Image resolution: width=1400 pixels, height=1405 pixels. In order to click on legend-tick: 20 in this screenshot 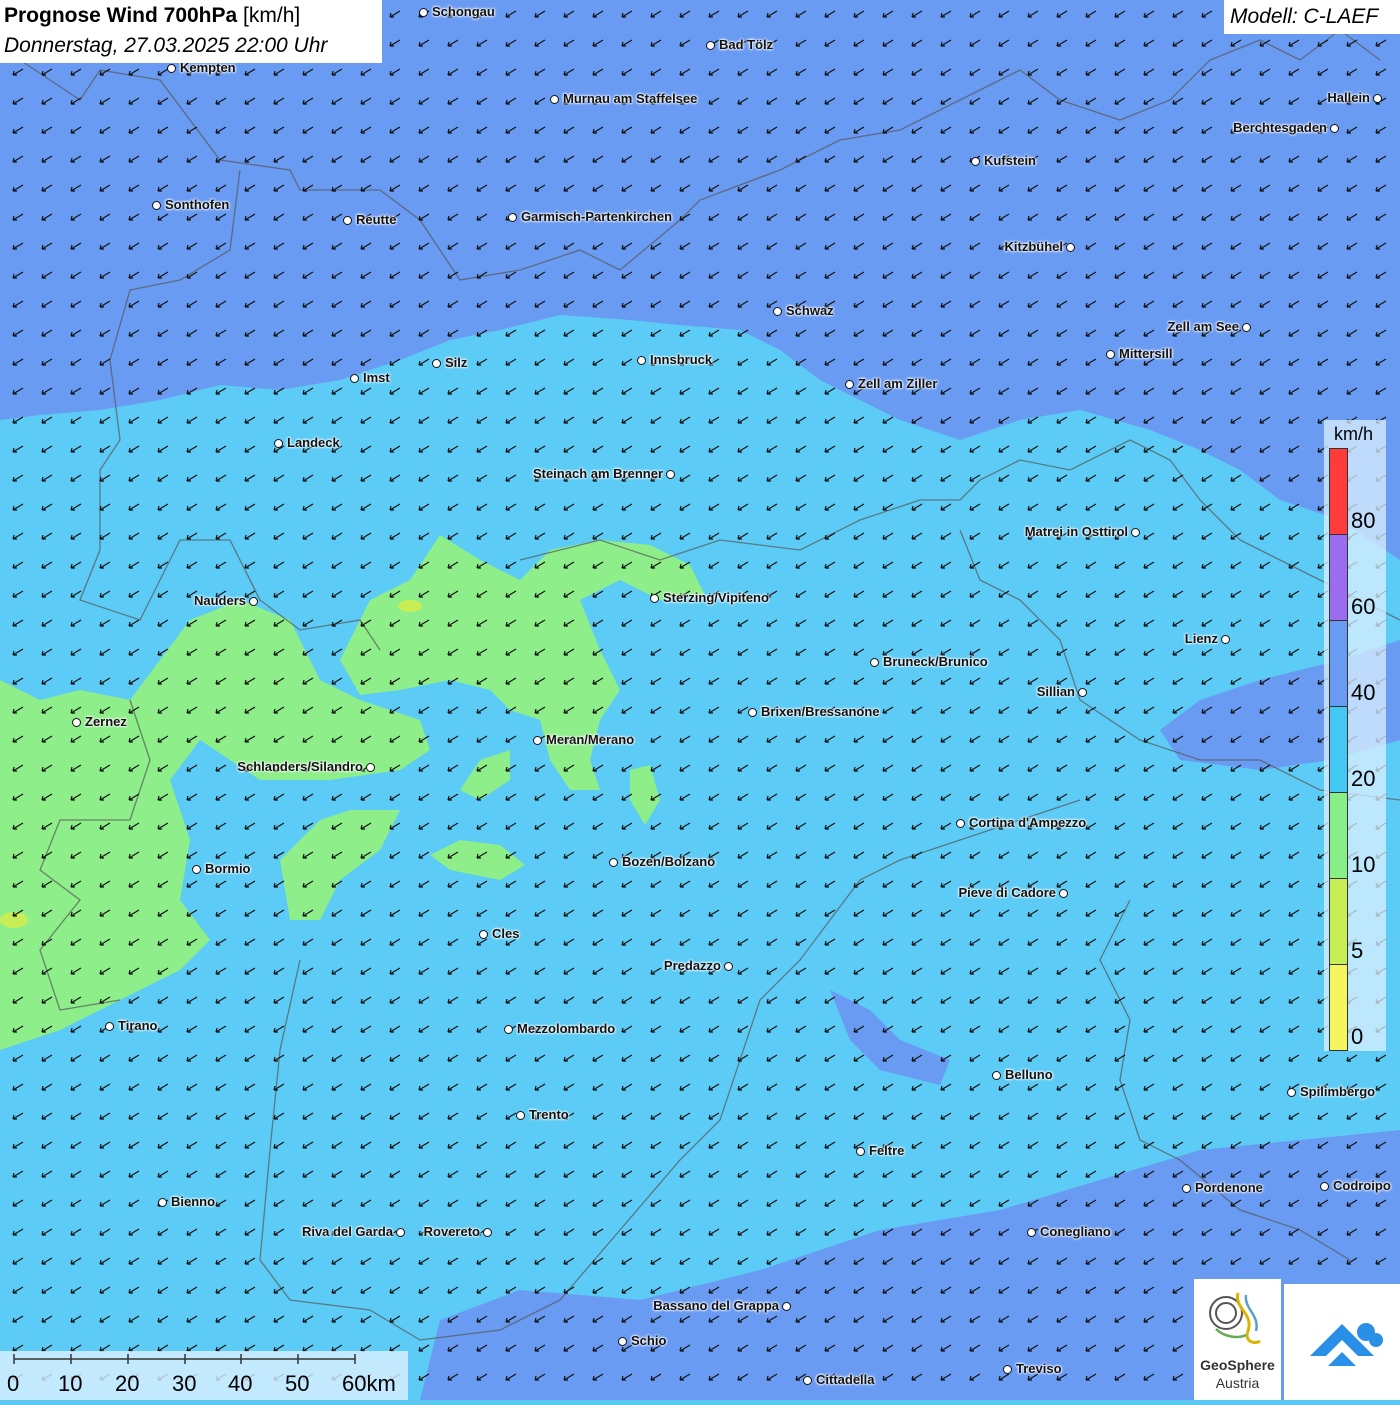, I will do `click(1363, 778)`.